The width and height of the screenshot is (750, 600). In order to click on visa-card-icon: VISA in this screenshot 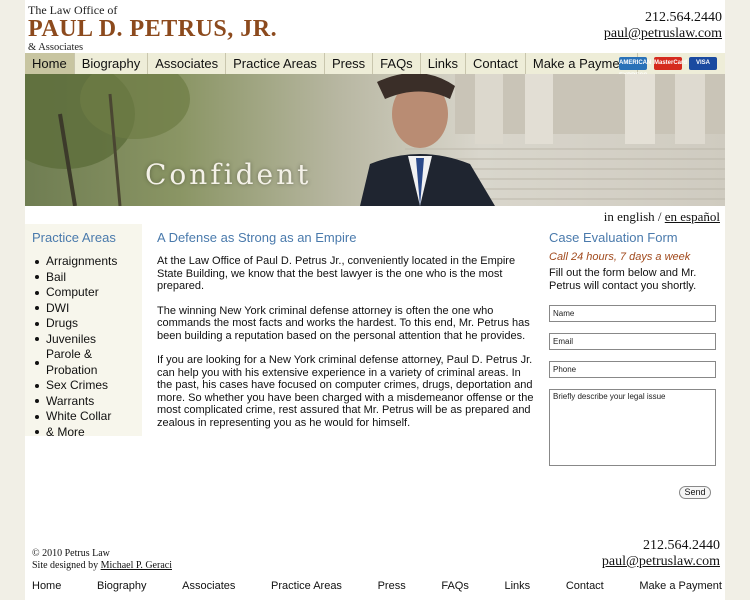, I will do `click(703, 63)`.